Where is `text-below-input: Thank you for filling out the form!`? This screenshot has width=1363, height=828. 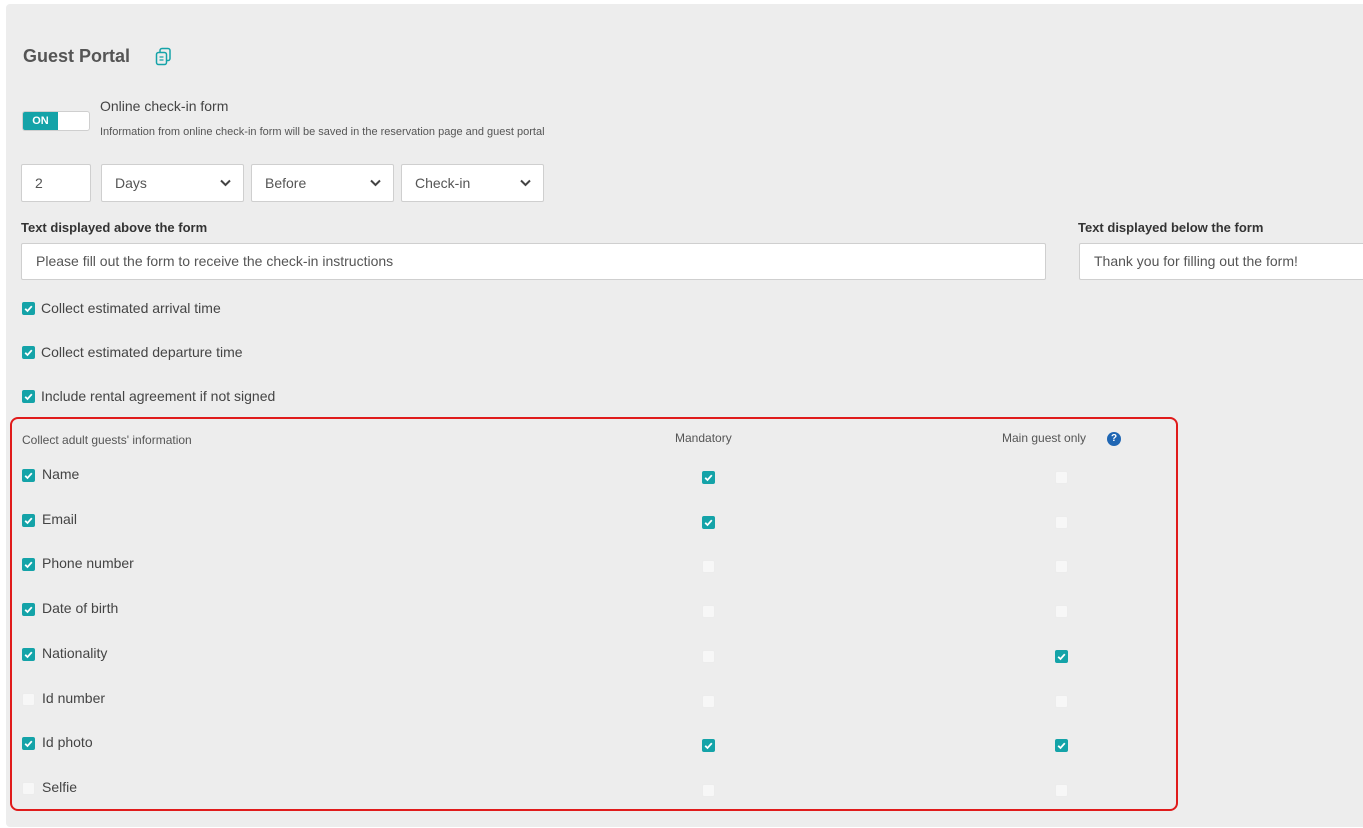
text-below-input: Thank you for filling out the form! is located at coordinates (1221, 261).